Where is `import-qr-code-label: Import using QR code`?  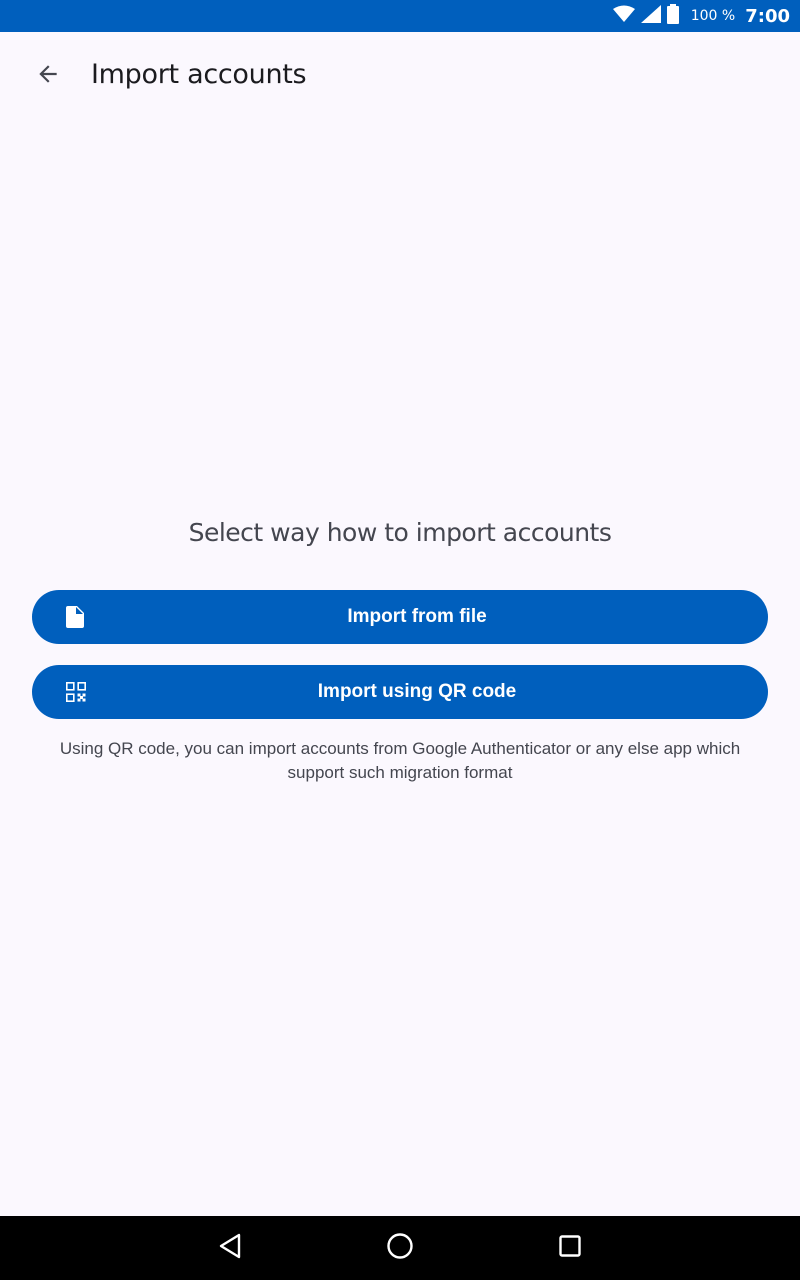 import-qr-code-label: Import using QR code is located at coordinates (417, 691).